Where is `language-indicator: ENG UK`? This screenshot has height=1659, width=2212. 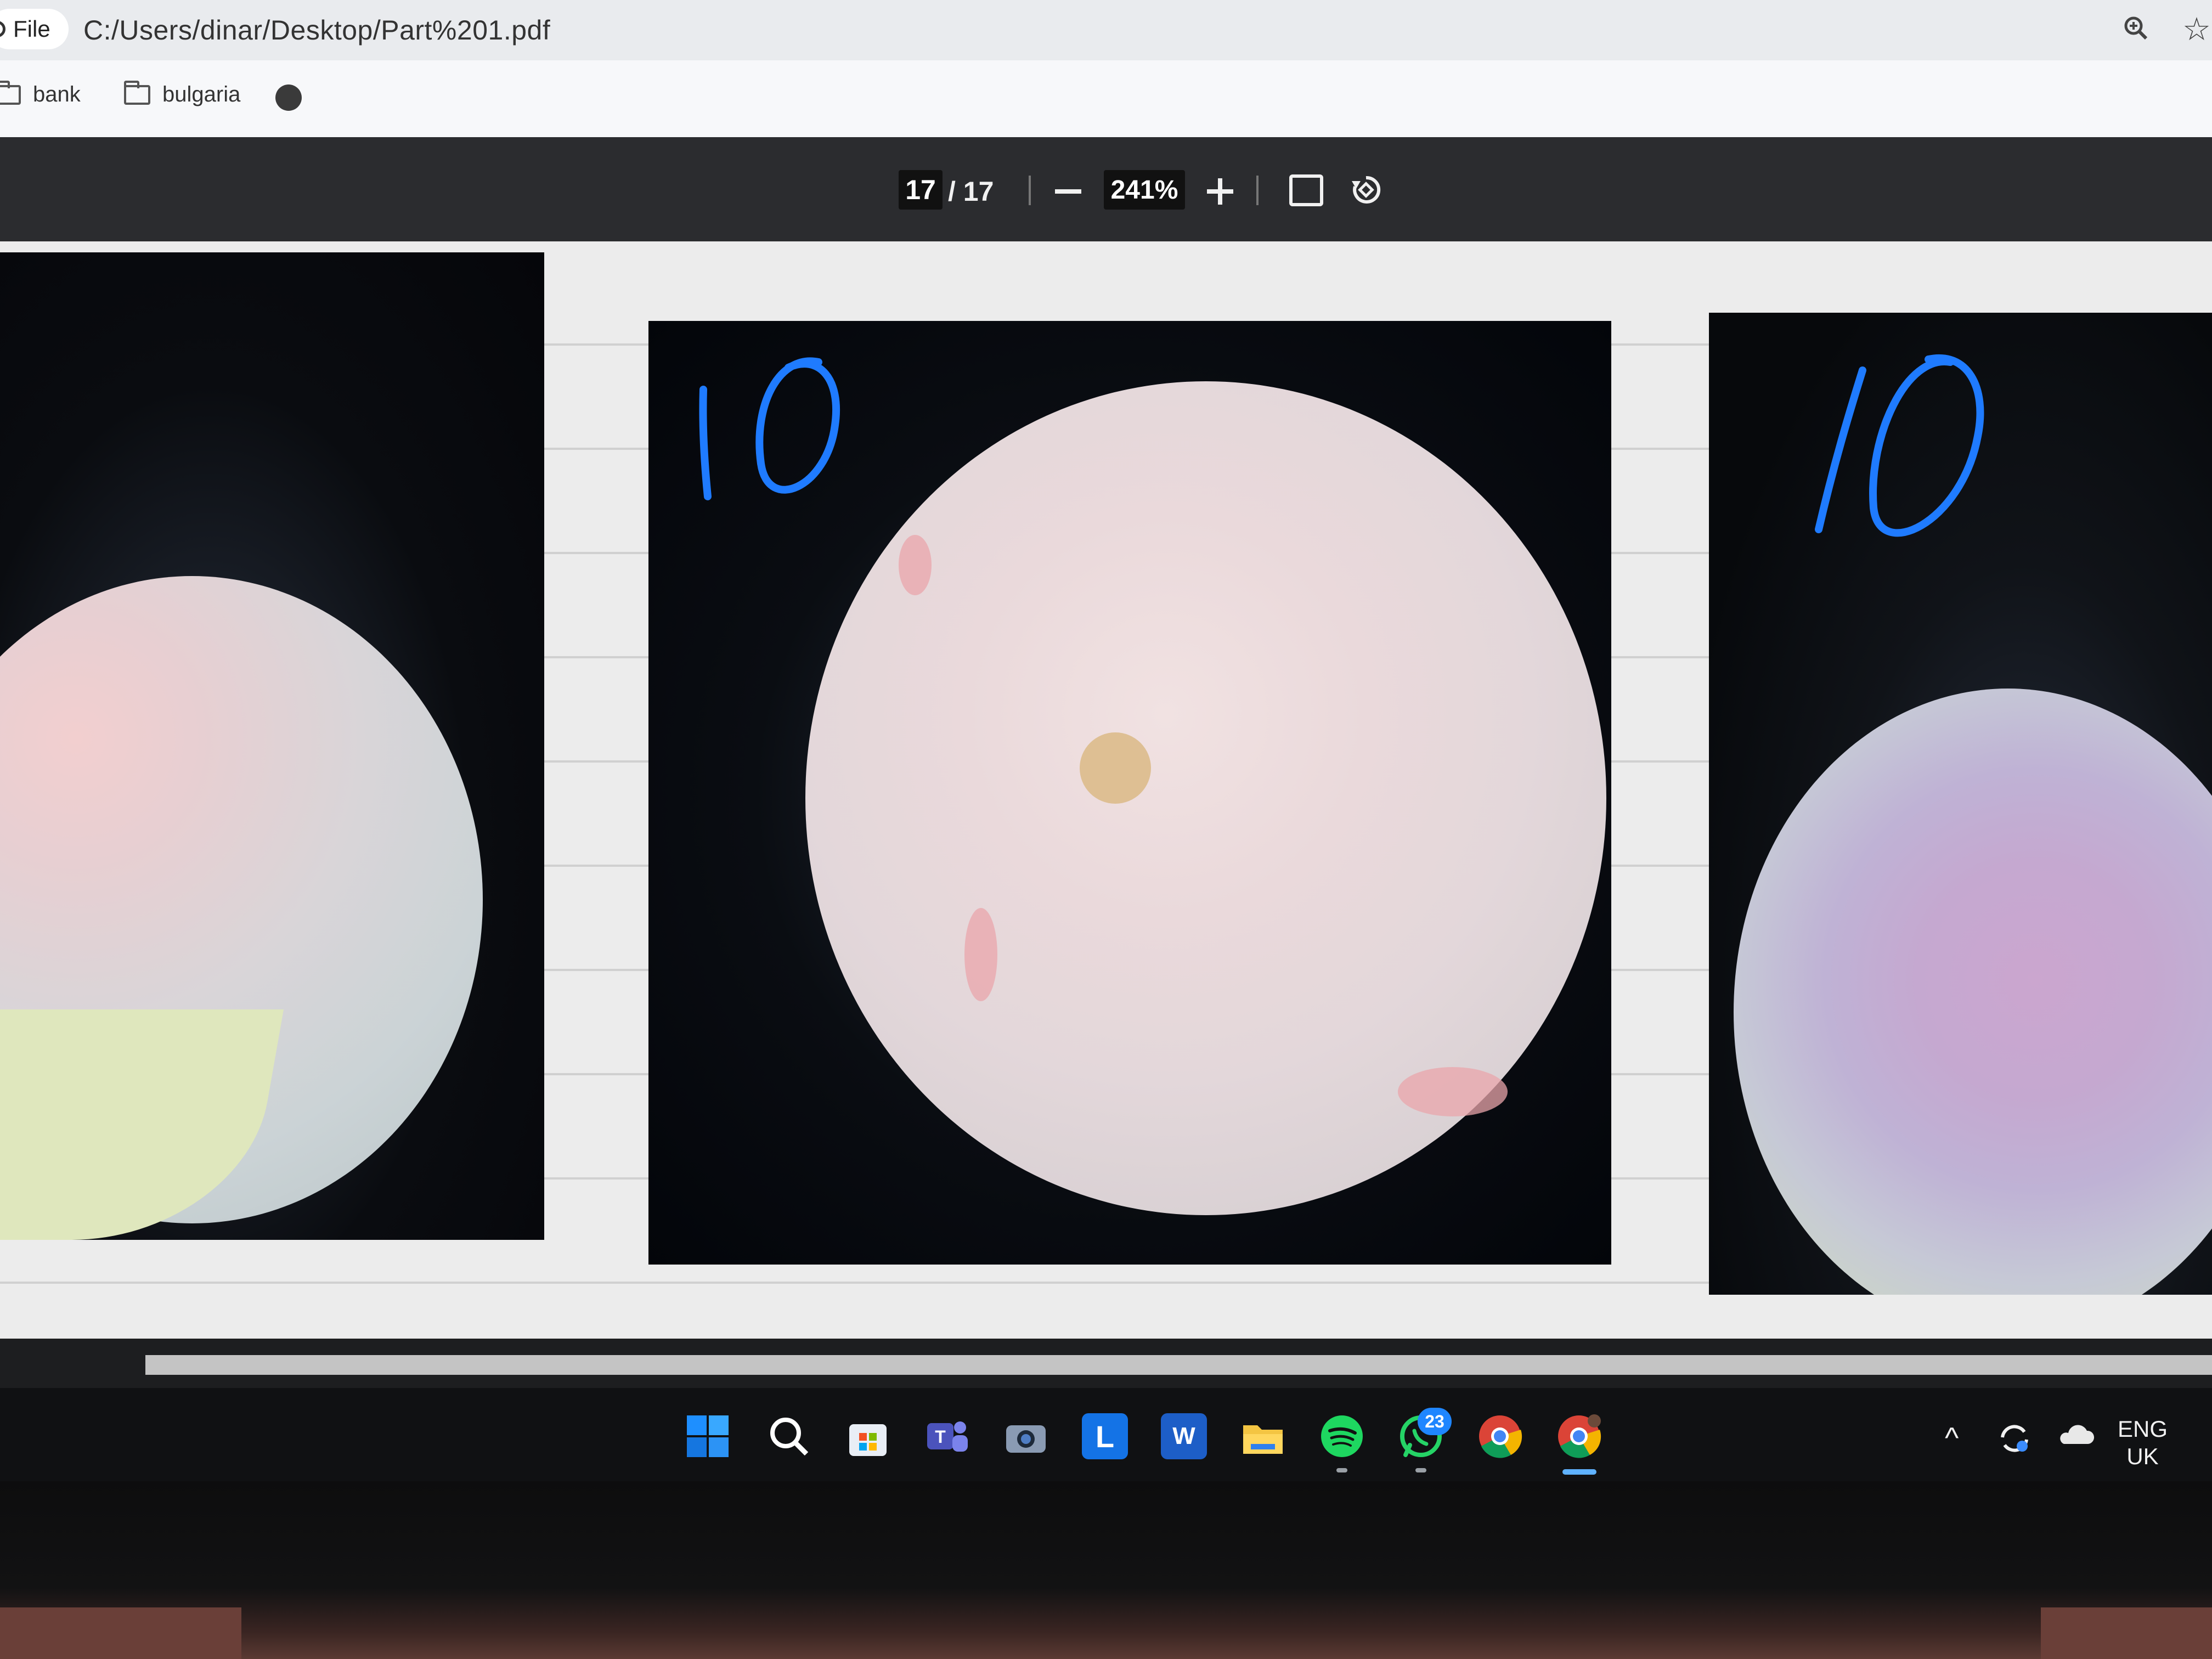 language-indicator: ENG UK is located at coordinates (2143, 1442).